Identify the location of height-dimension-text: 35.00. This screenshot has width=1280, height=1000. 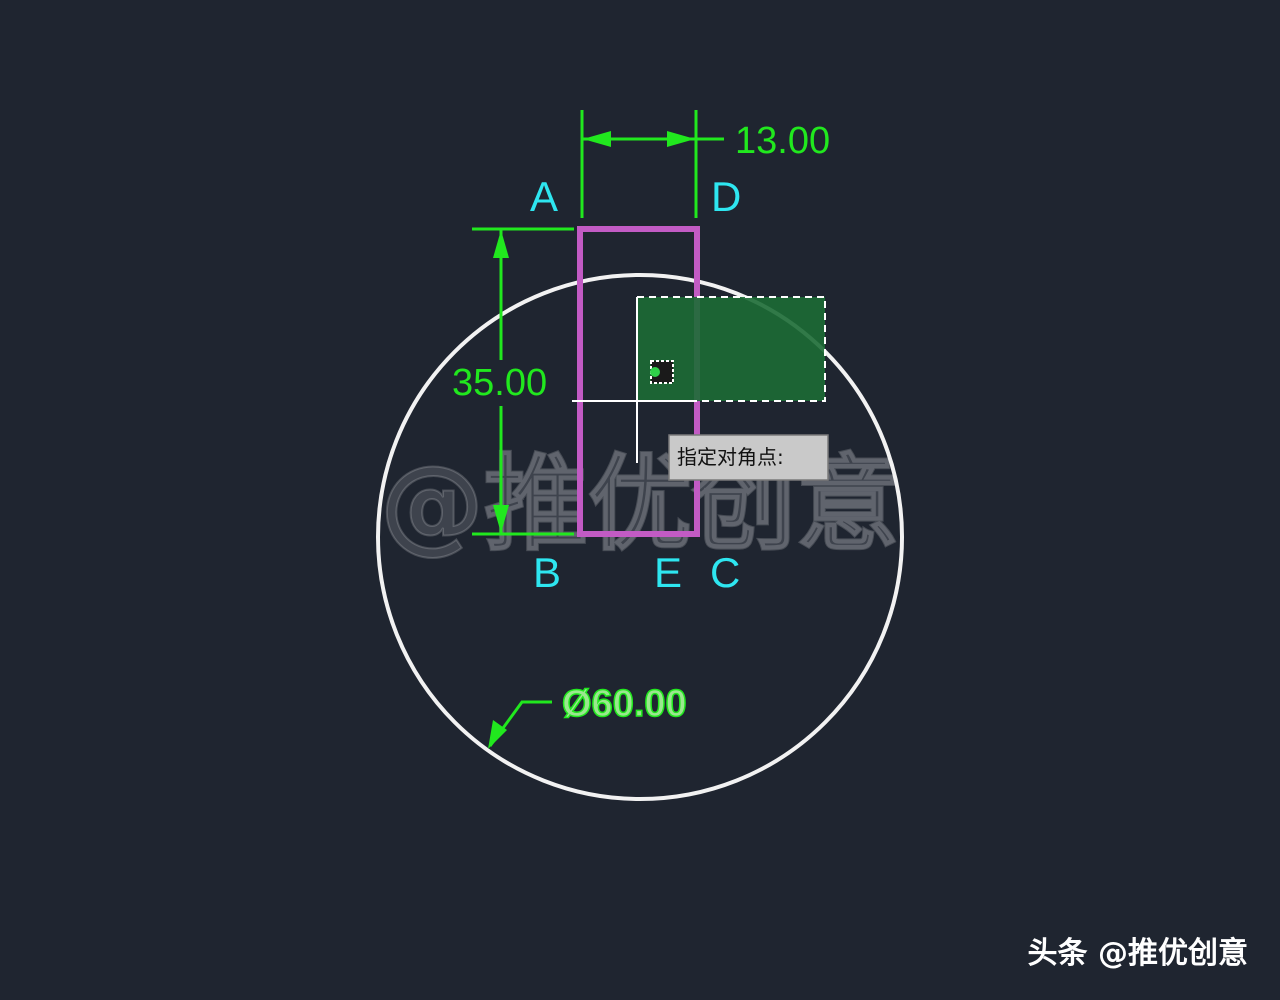
(499, 383).